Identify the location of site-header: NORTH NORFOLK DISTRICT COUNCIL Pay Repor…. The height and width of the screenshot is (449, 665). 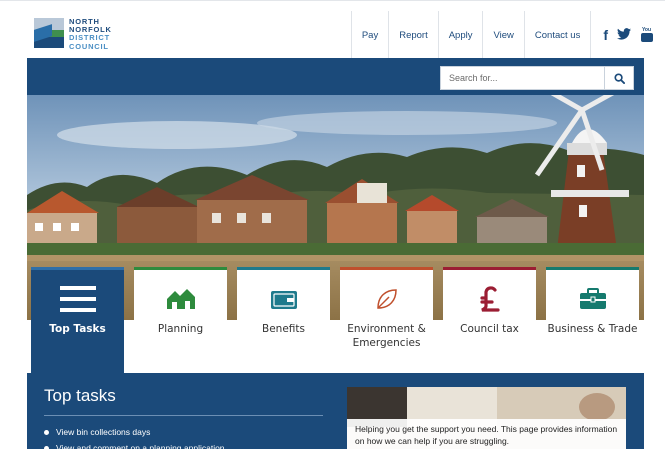
(332, 29).